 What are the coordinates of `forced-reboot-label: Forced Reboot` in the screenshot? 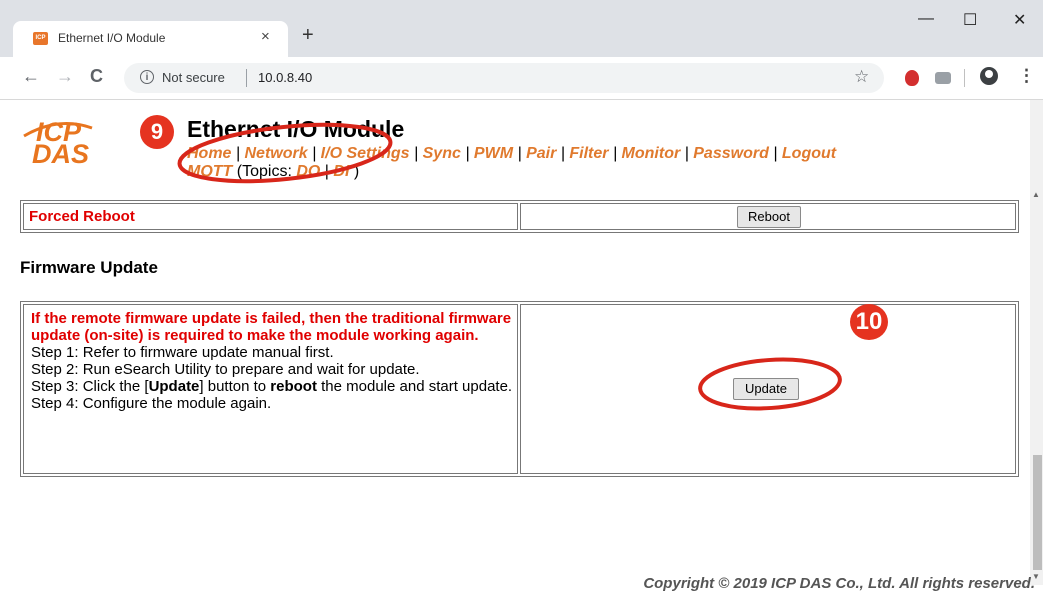 It's located at (82, 216).